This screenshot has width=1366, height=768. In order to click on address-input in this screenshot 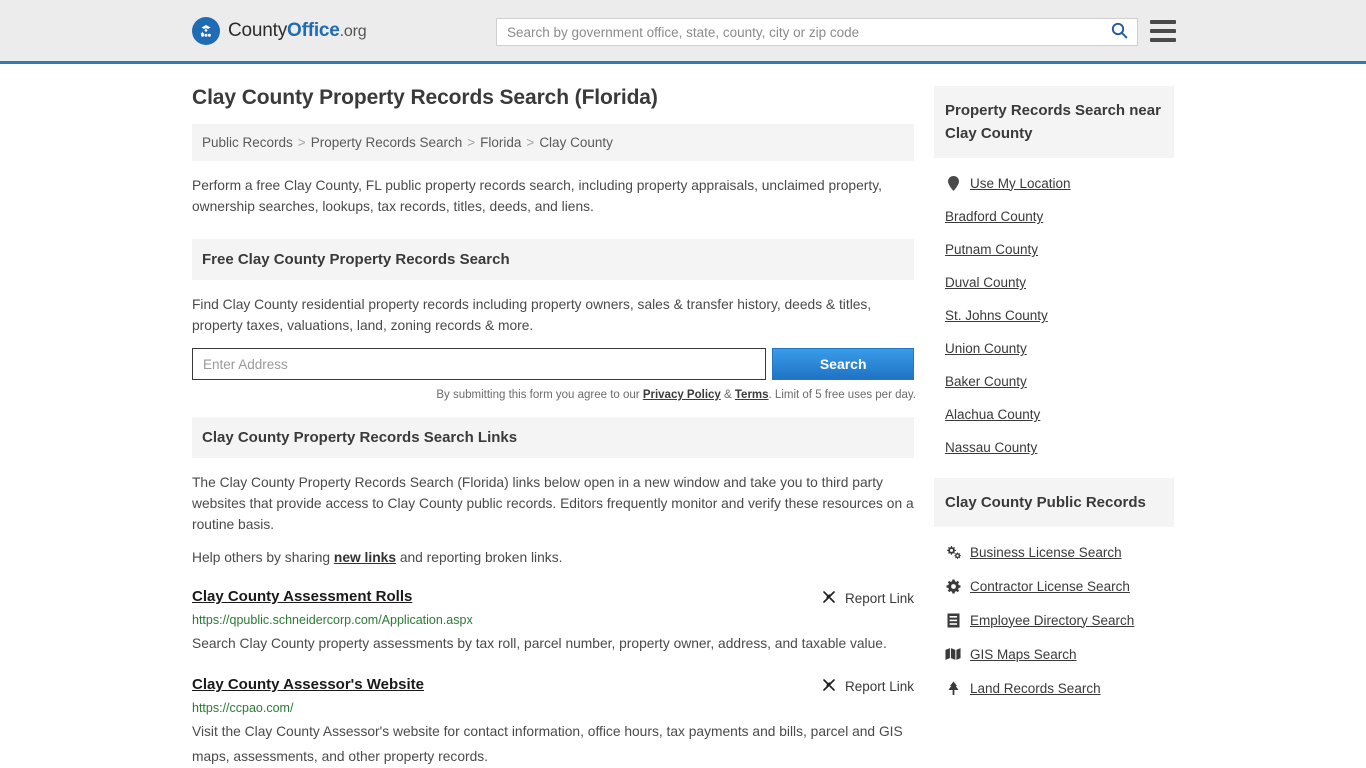, I will do `click(479, 364)`.